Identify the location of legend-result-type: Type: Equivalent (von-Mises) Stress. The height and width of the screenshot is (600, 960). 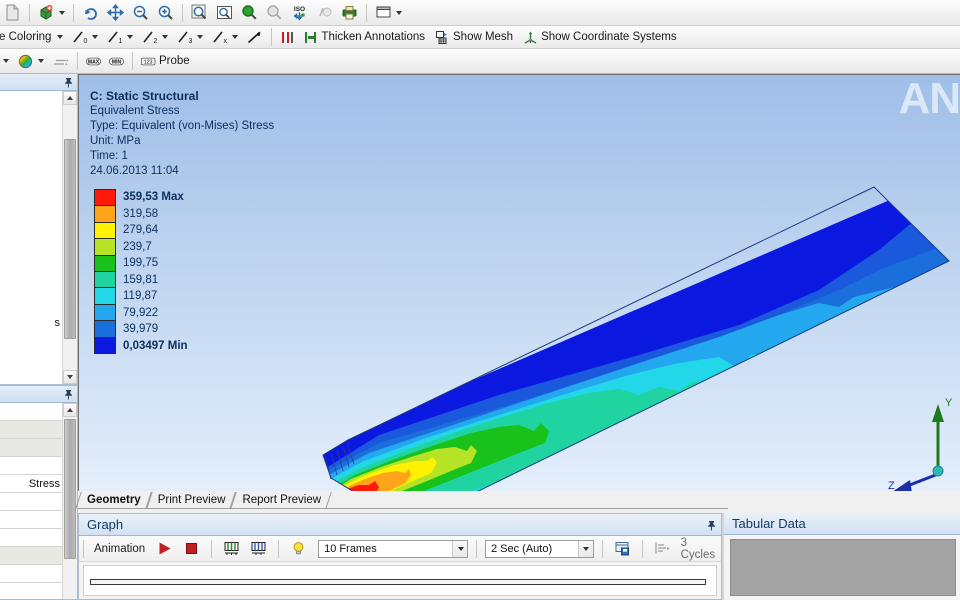
(182, 126).